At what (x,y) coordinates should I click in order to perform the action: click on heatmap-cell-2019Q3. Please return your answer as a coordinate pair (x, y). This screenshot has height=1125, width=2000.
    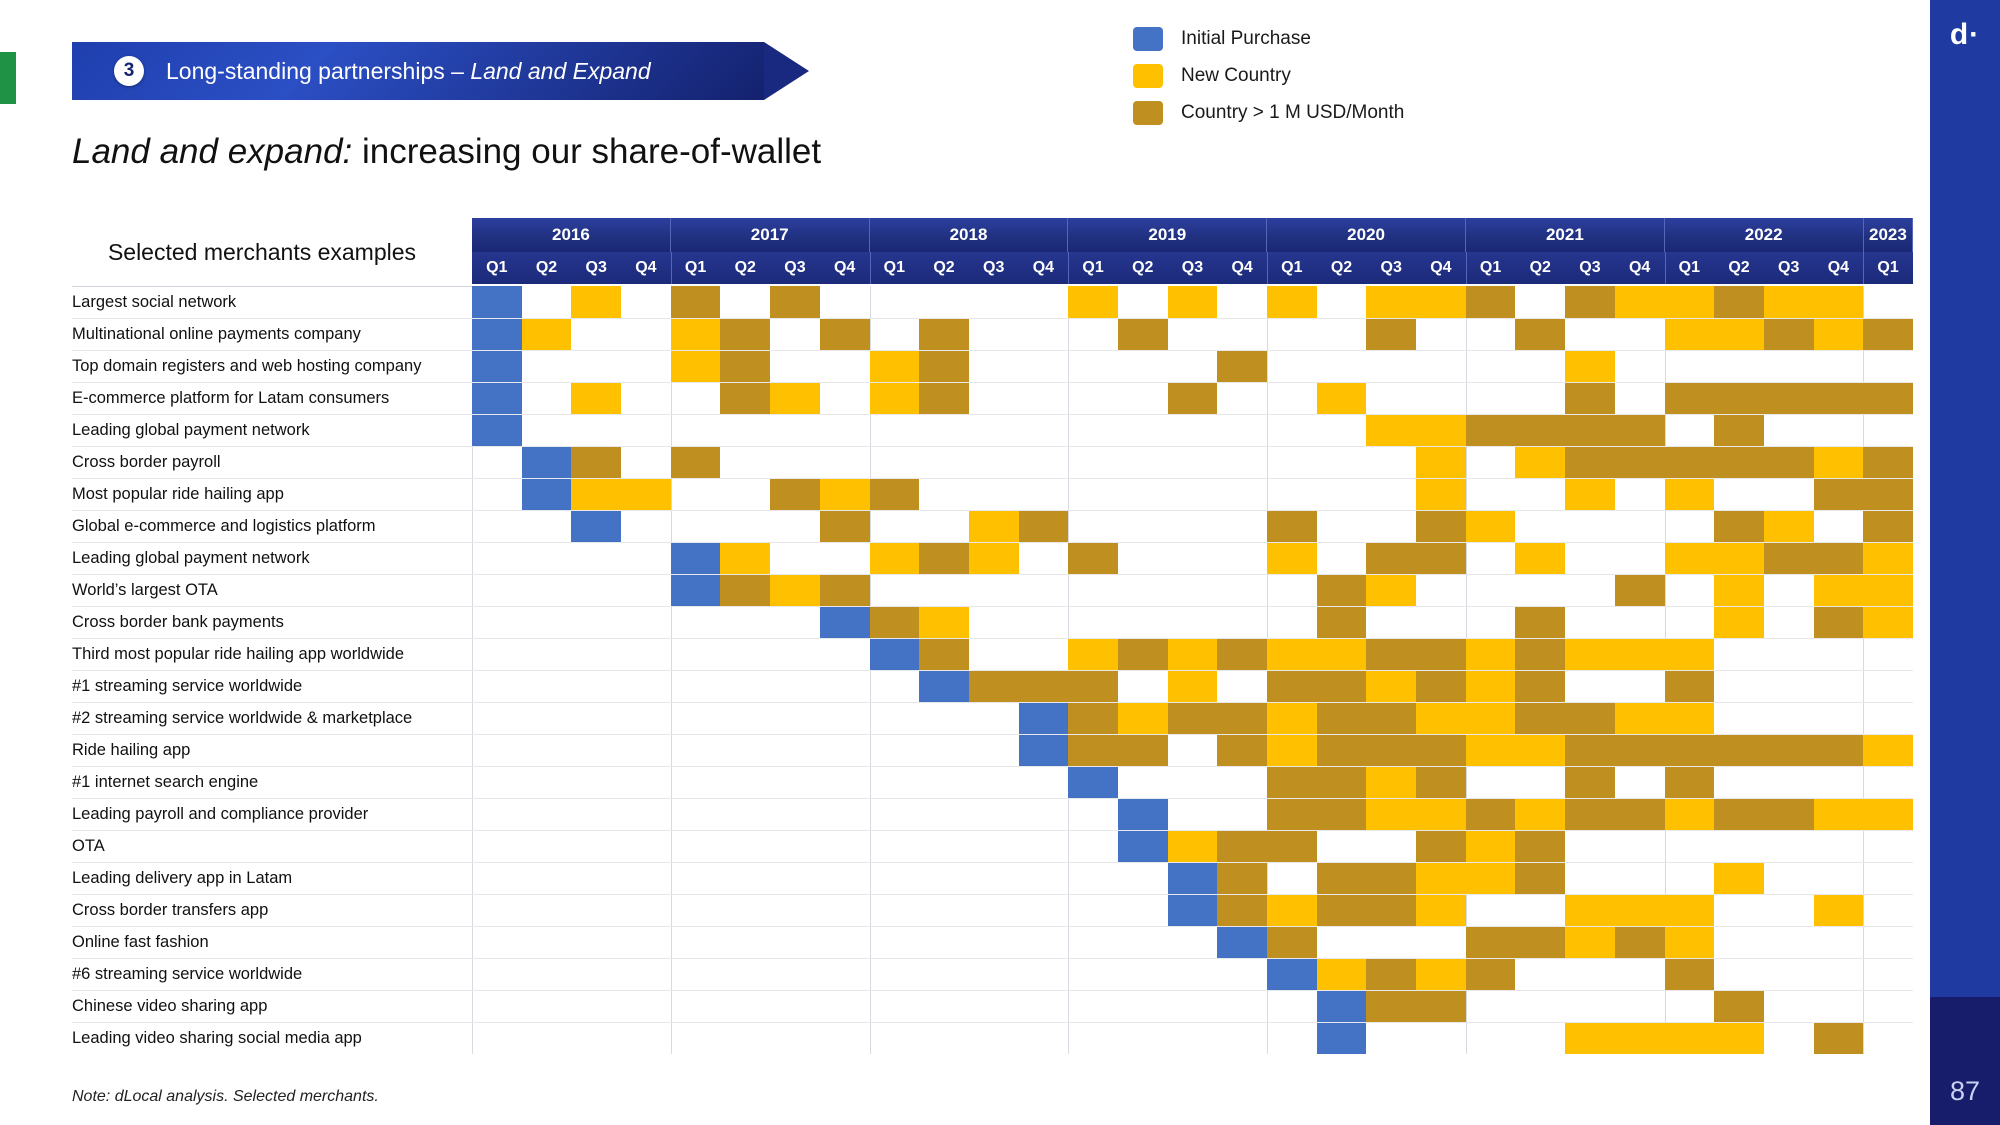
    Looking at the image, I should click on (1193, 494).